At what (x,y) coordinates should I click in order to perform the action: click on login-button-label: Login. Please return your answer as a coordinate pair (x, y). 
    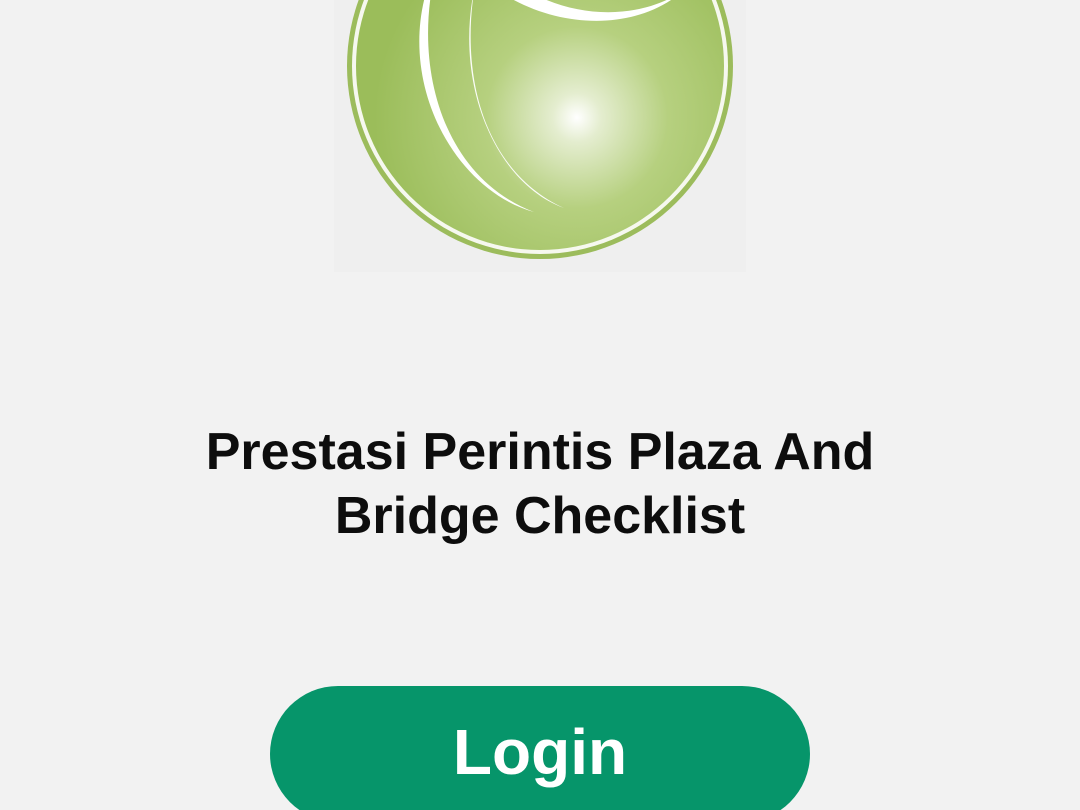
    Looking at the image, I should click on (540, 752).